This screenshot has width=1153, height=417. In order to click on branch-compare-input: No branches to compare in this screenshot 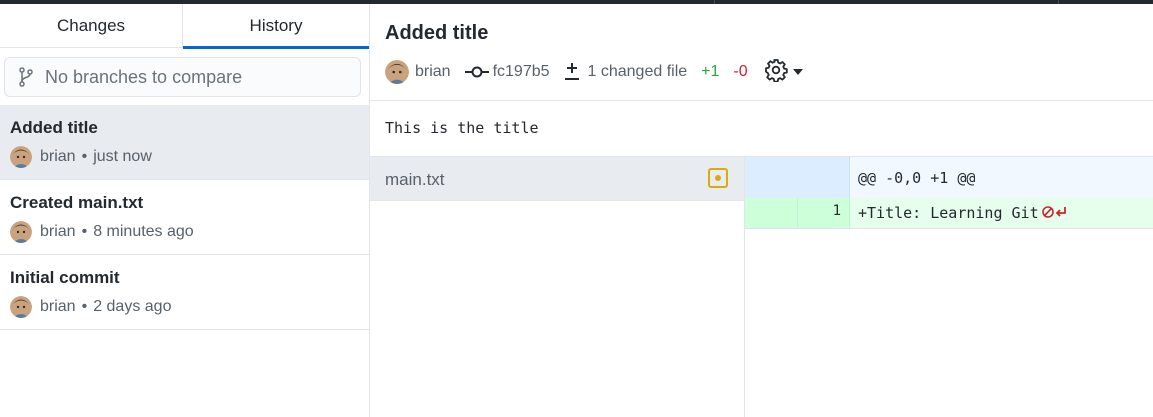, I will do `click(182, 77)`.